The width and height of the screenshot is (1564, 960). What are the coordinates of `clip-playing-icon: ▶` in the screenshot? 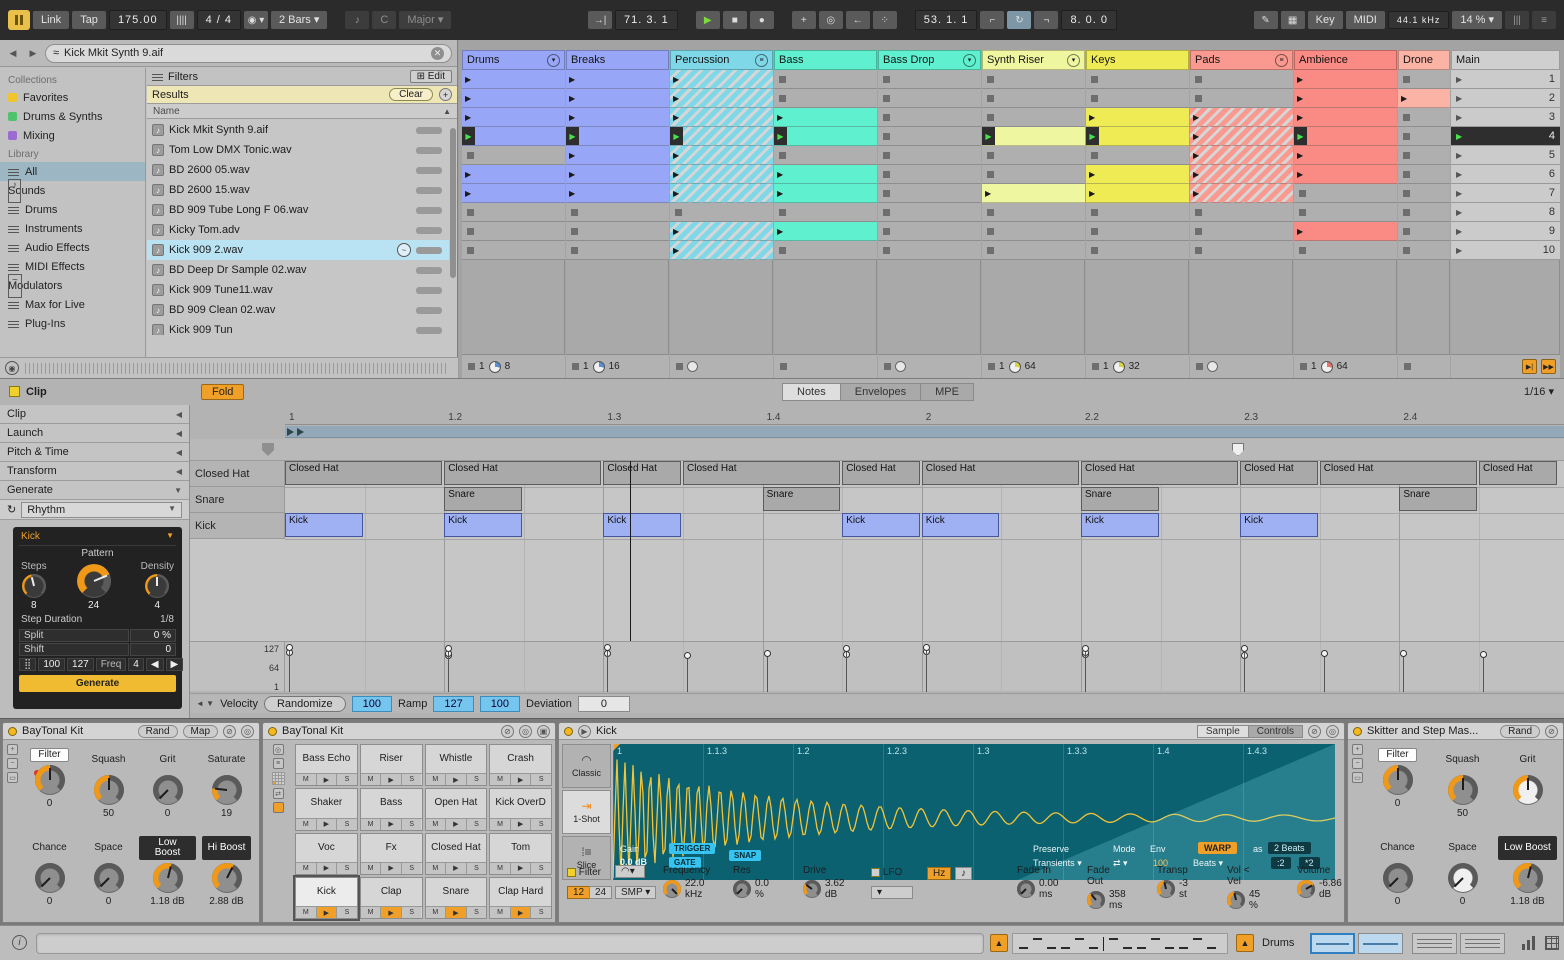 It's located at (572, 136).